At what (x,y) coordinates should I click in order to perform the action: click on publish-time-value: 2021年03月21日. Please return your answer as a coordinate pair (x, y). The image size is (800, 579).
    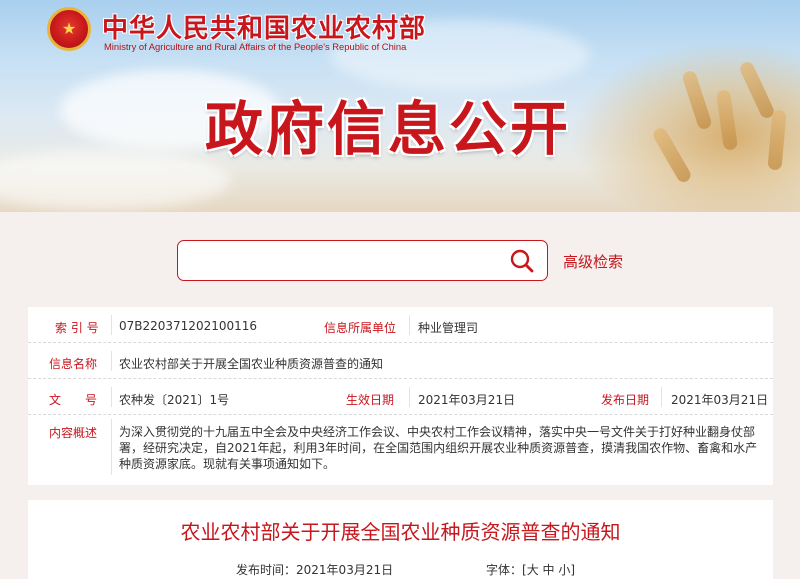
    Looking at the image, I should click on (345, 570).